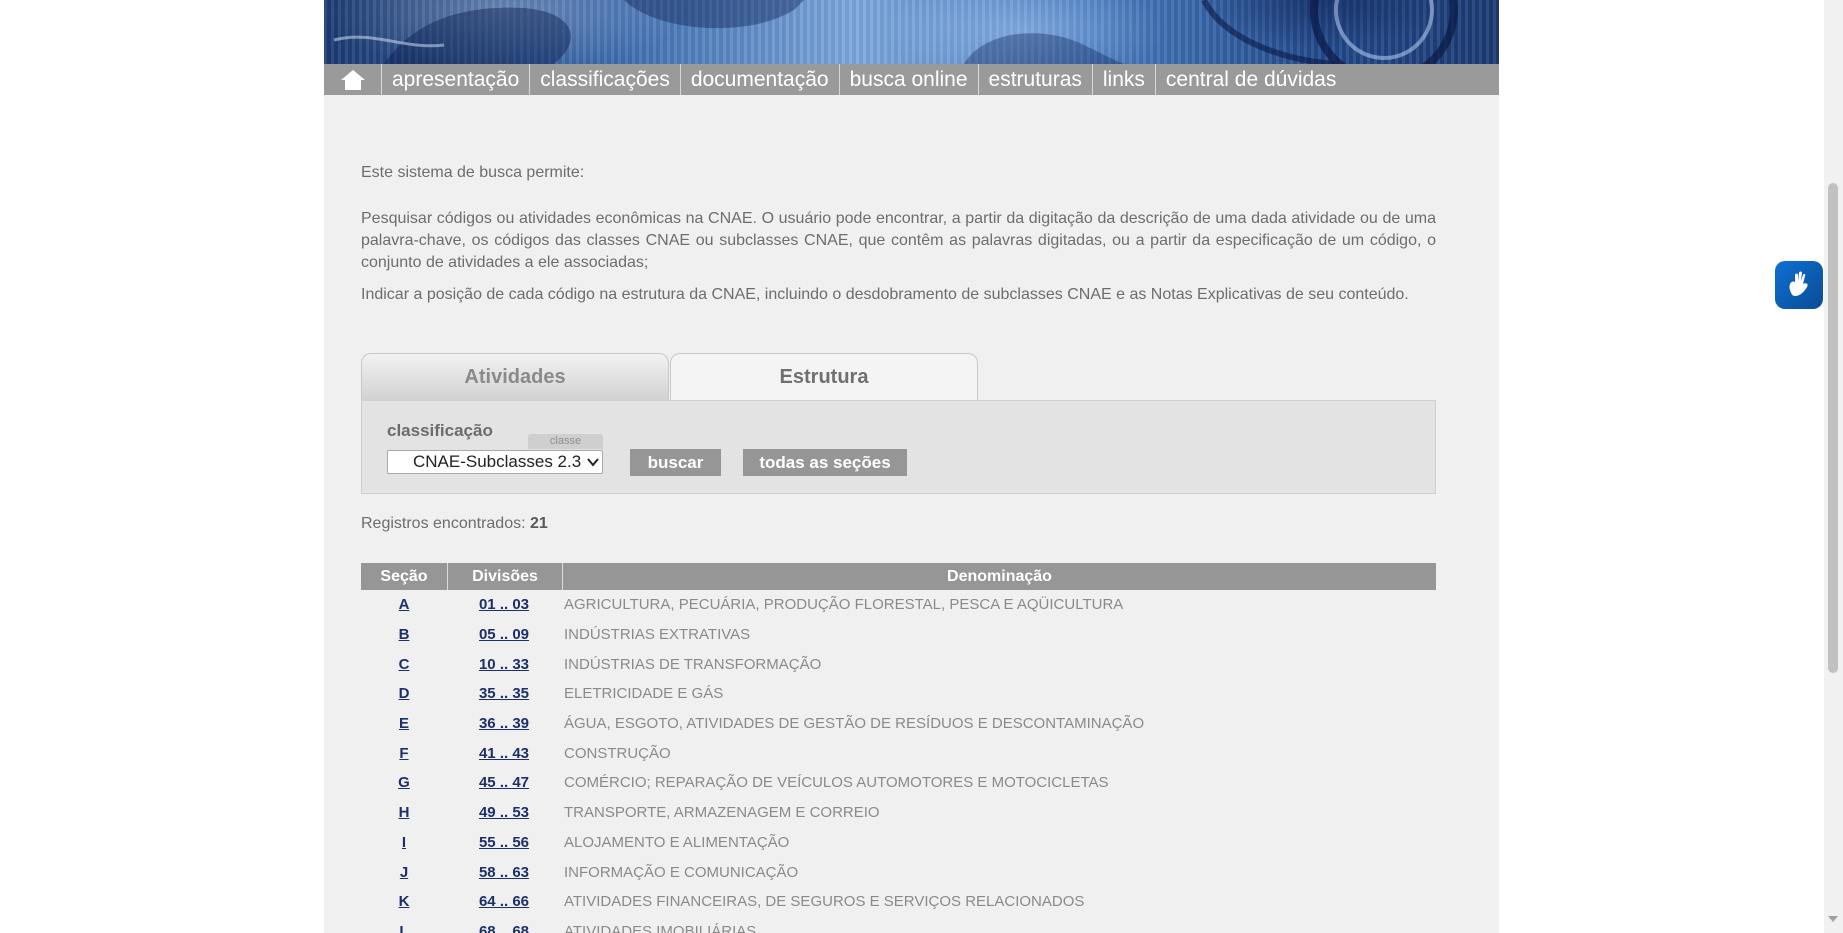 The width and height of the screenshot is (1843, 933). What do you see at coordinates (538, 523) in the screenshot?
I see `records-count: 21` at bounding box center [538, 523].